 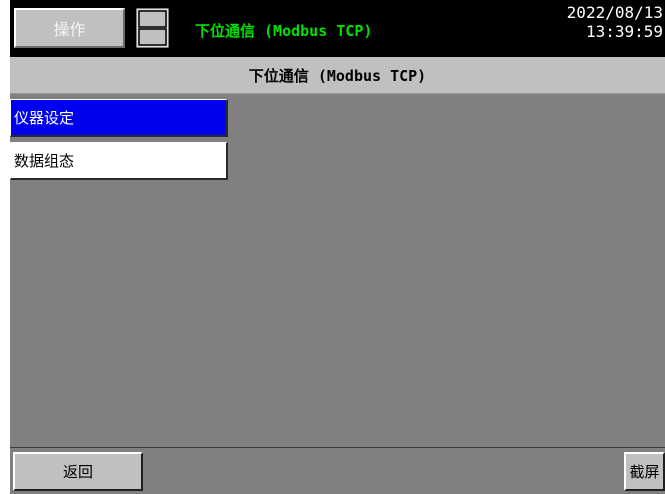 I want to click on screenshot-button: 截屏, so click(x=644, y=471).